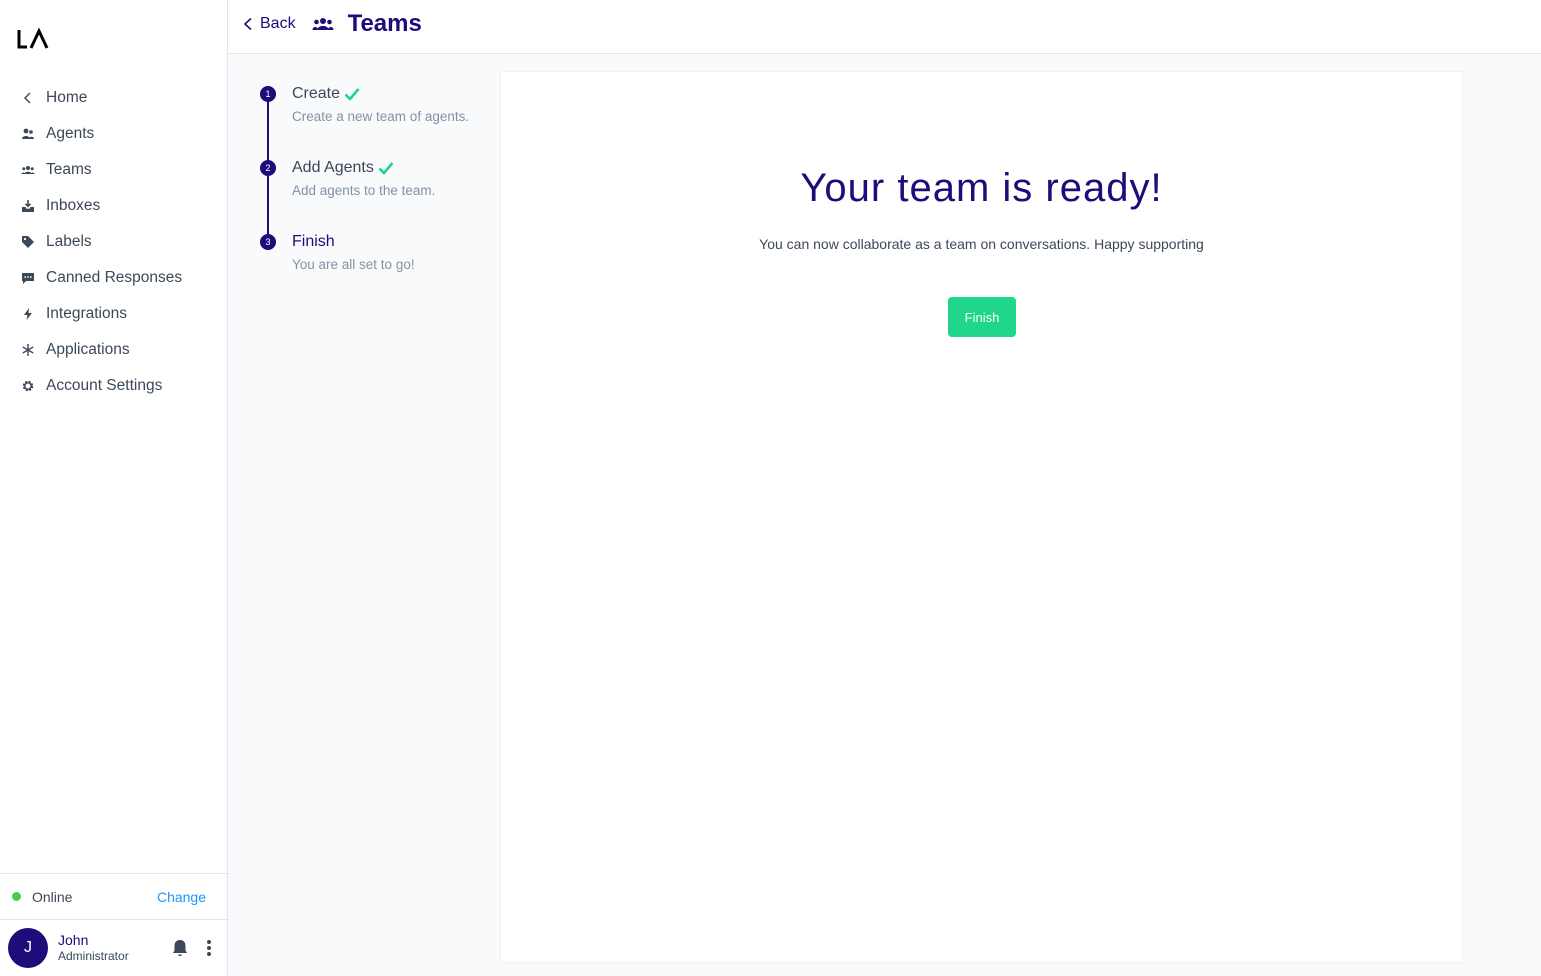  What do you see at coordinates (181, 897) in the screenshot?
I see `change-status-link: Change` at bounding box center [181, 897].